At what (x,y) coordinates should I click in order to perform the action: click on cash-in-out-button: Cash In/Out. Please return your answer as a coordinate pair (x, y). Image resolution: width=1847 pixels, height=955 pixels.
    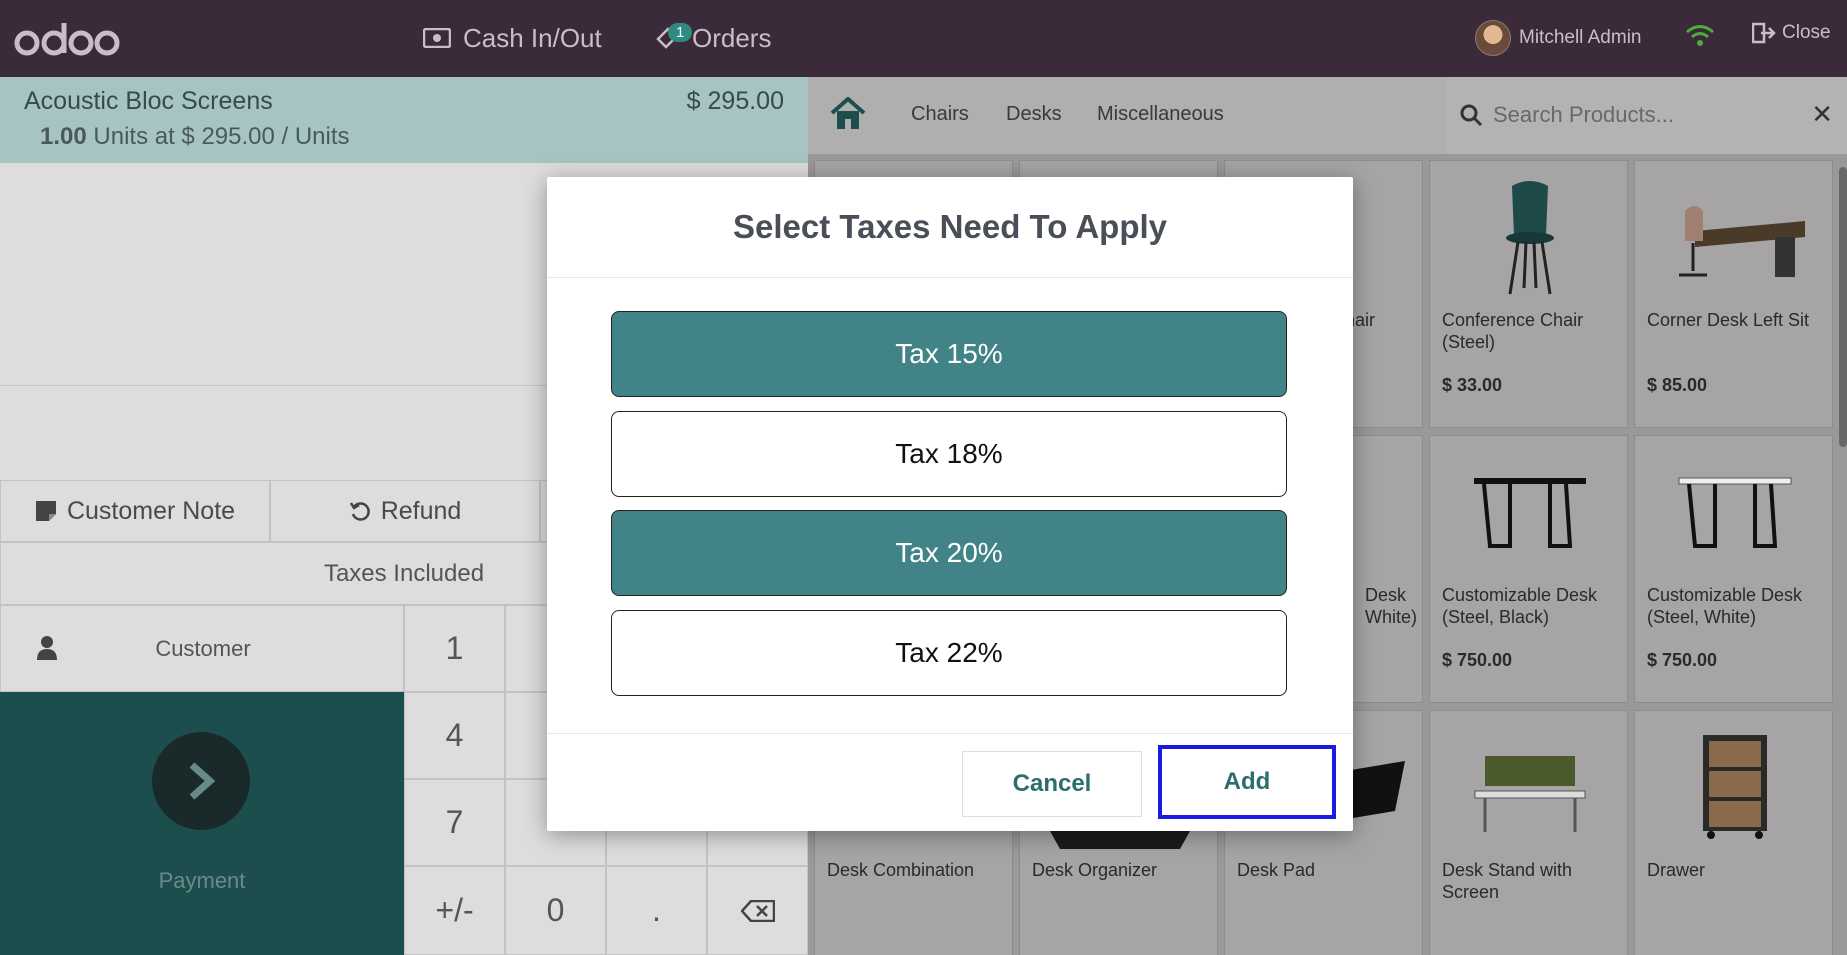
    Looking at the image, I should click on (512, 38).